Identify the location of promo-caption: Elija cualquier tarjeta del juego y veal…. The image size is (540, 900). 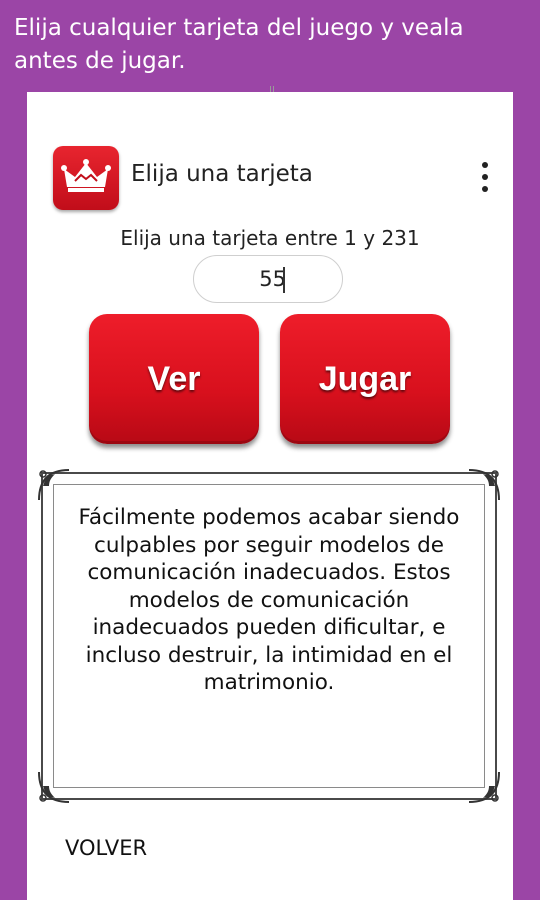
(239, 44).